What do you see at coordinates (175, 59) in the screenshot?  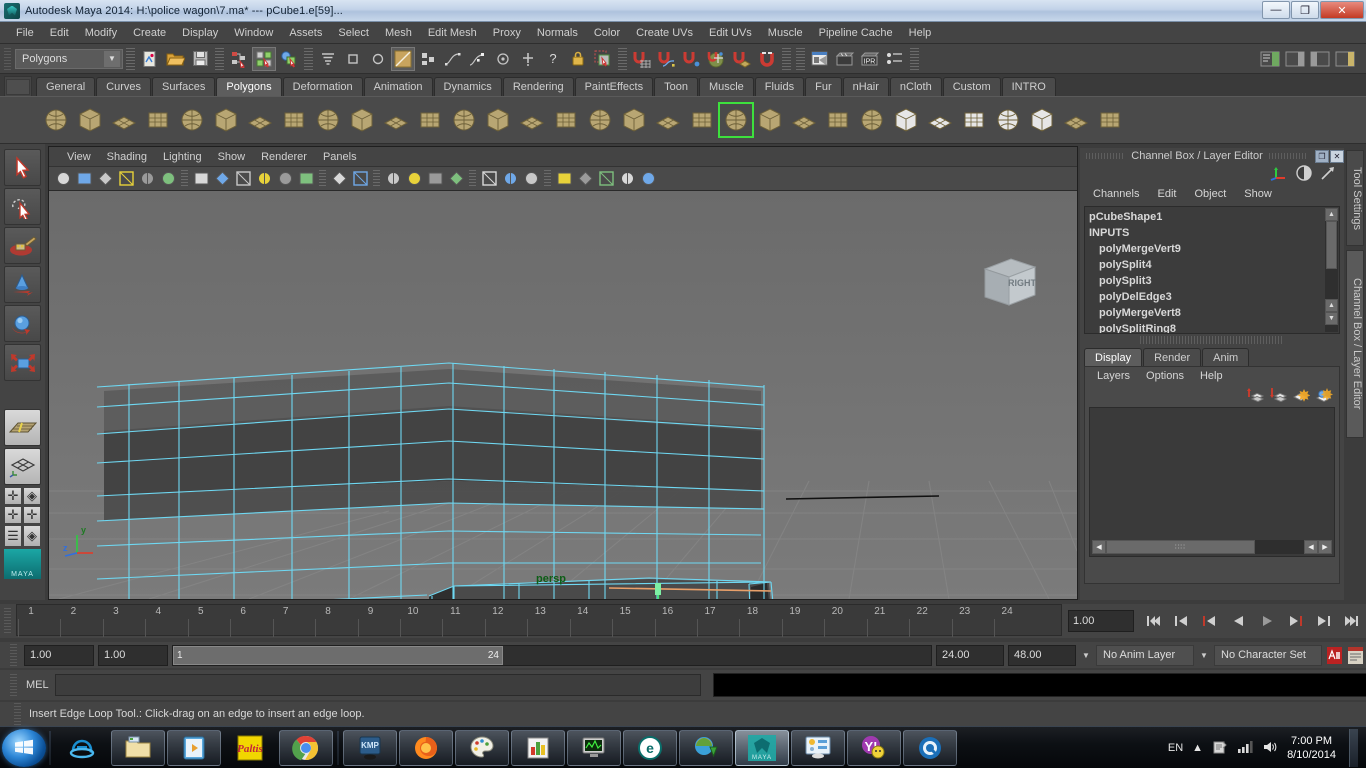 I see `open-scene-icon` at bounding box center [175, 59].